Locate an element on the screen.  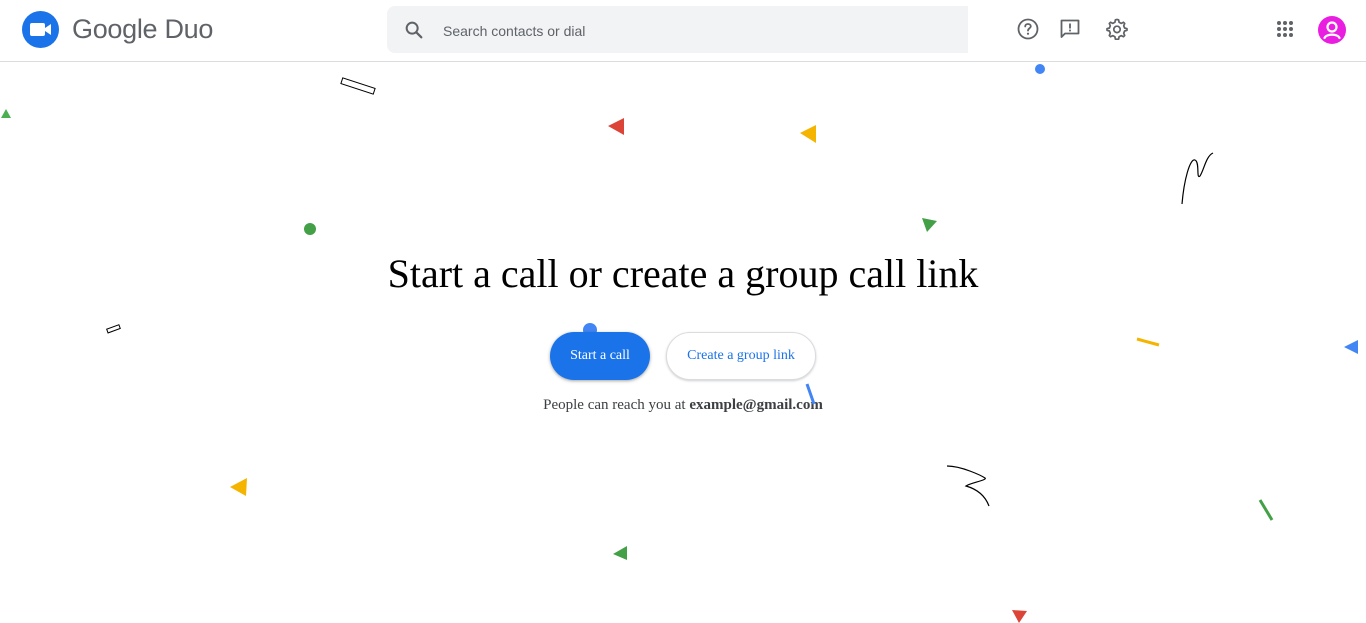
person-icon is located at coordinates (1332, 30).